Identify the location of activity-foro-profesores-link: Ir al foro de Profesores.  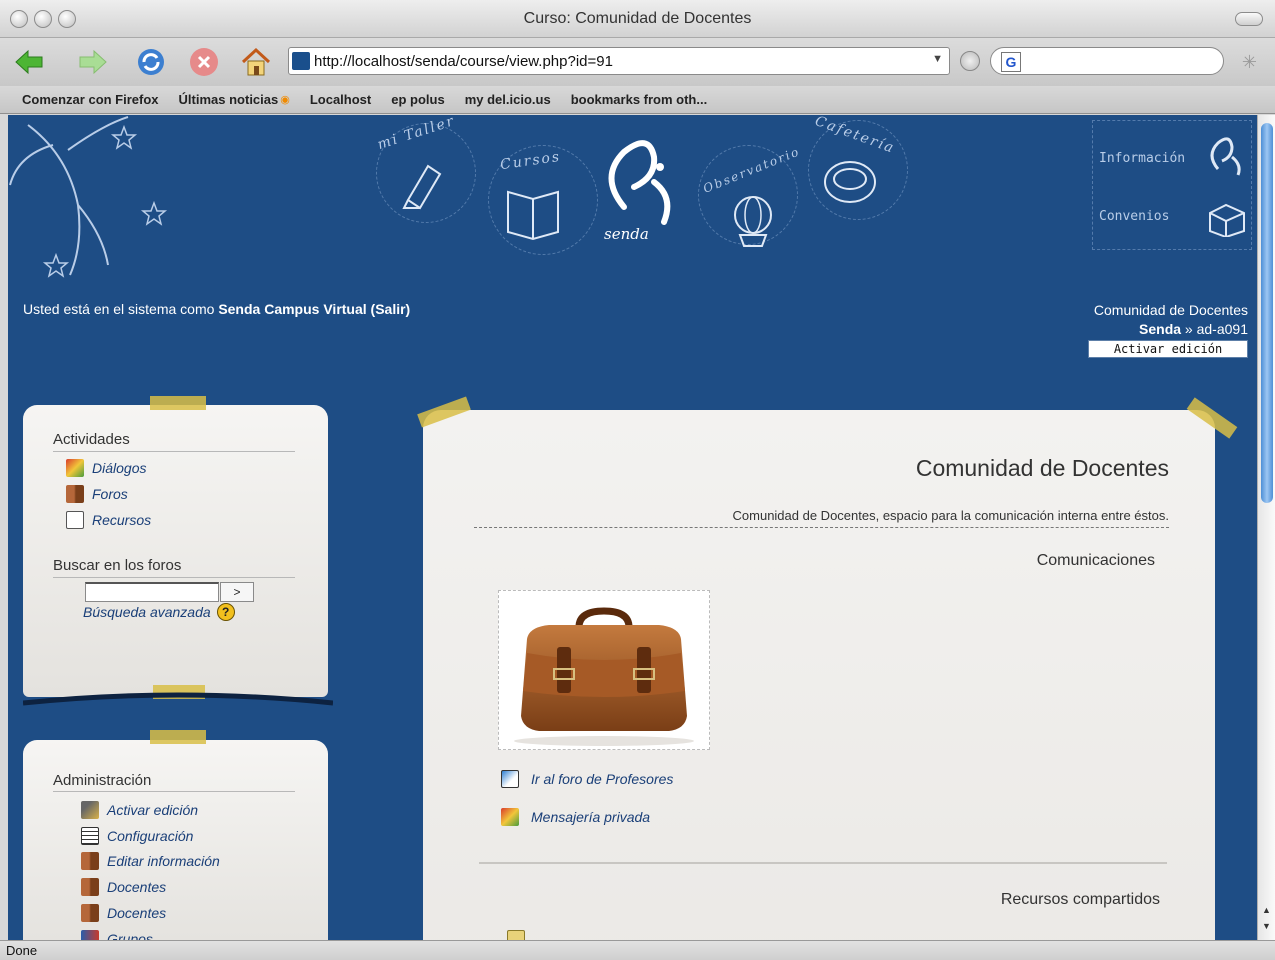
(587, 779).